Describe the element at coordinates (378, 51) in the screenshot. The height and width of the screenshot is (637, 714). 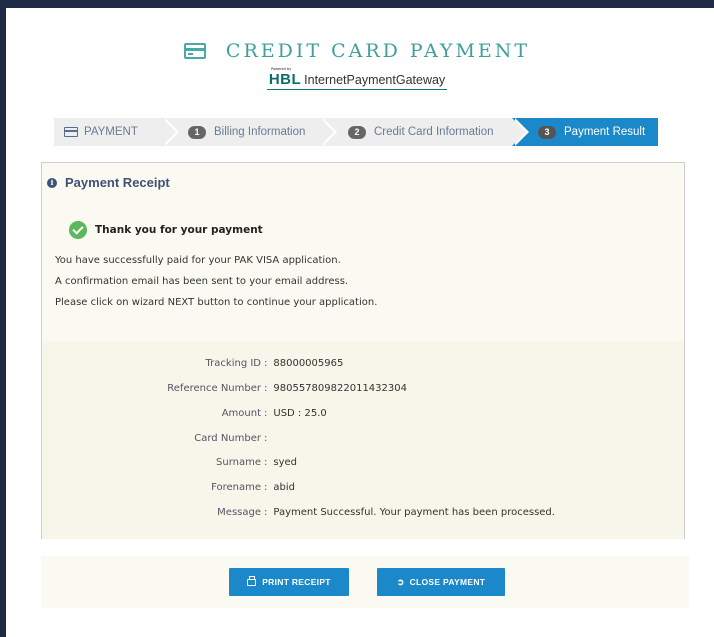
I see `page-title: CREDIT CARD PAYMENT` at that location.